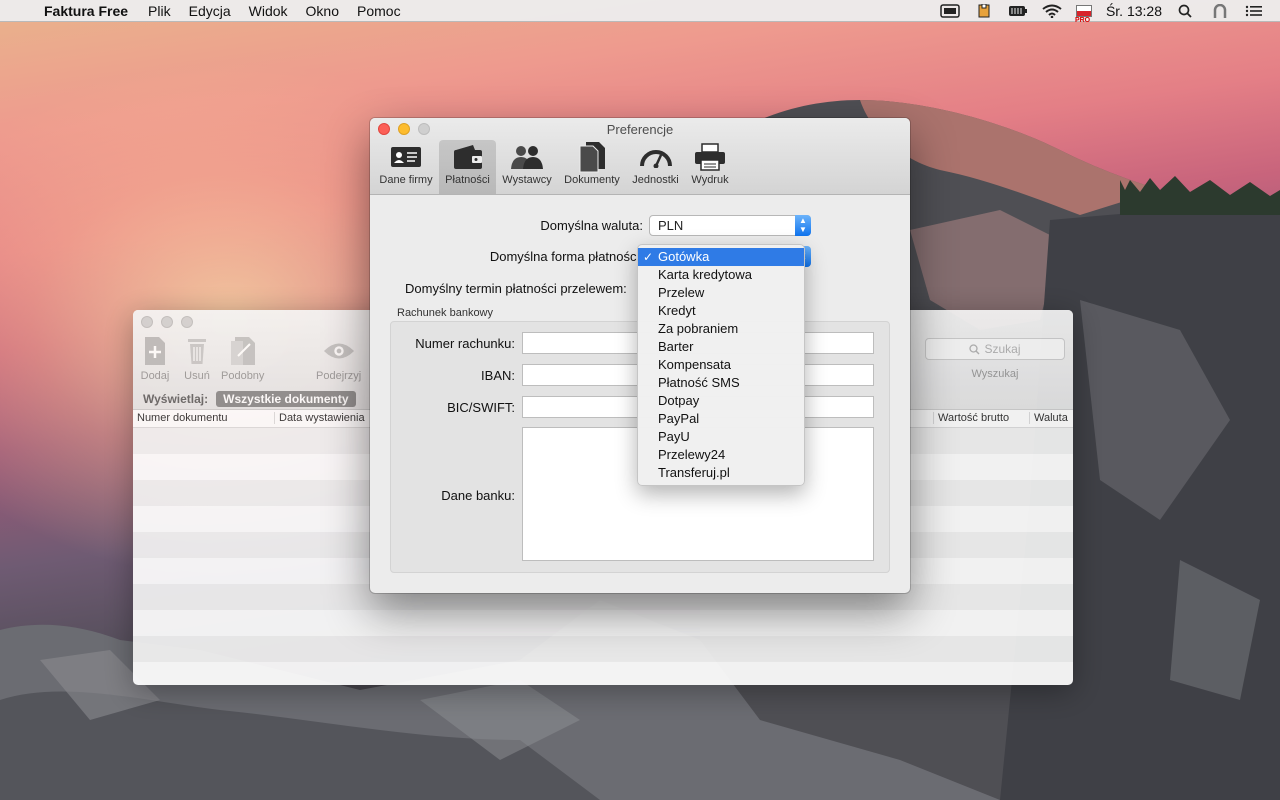 This screenshot has width=1280, height=800. I want to click on minimize-button, so click(167, 322).